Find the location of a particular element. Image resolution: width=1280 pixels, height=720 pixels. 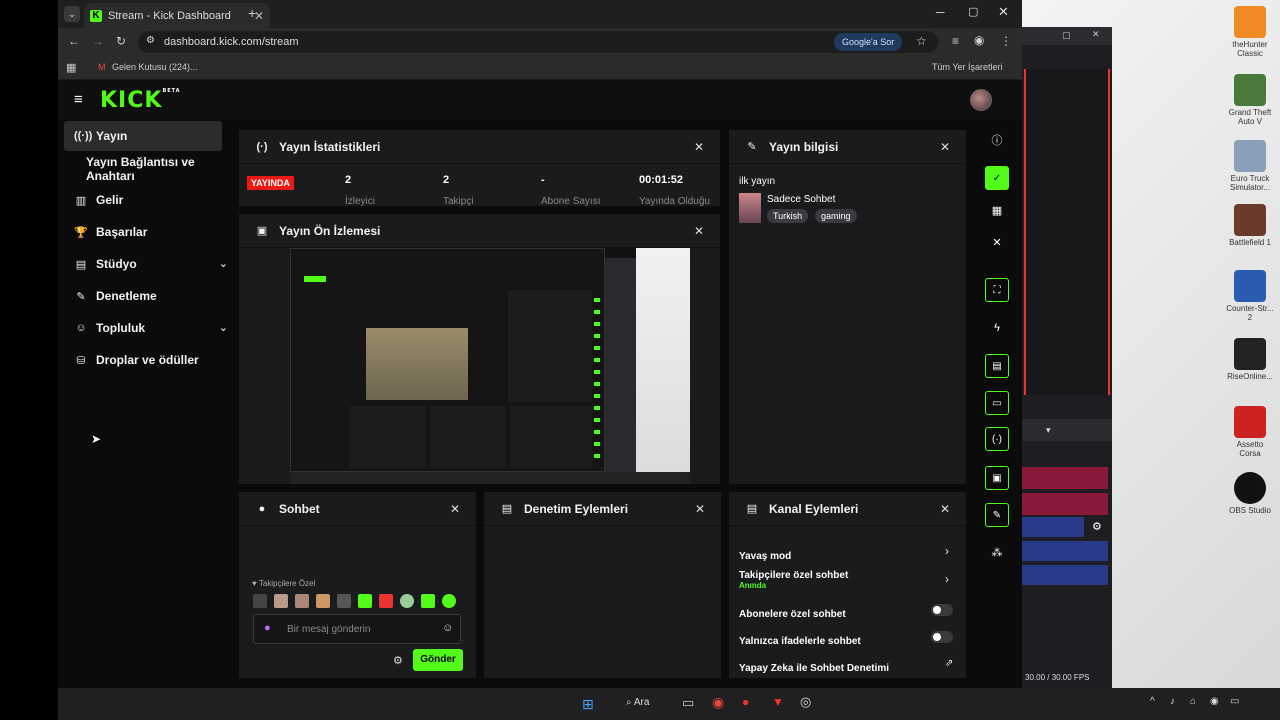

back-icon: ← is located at coordinates (74, 41).